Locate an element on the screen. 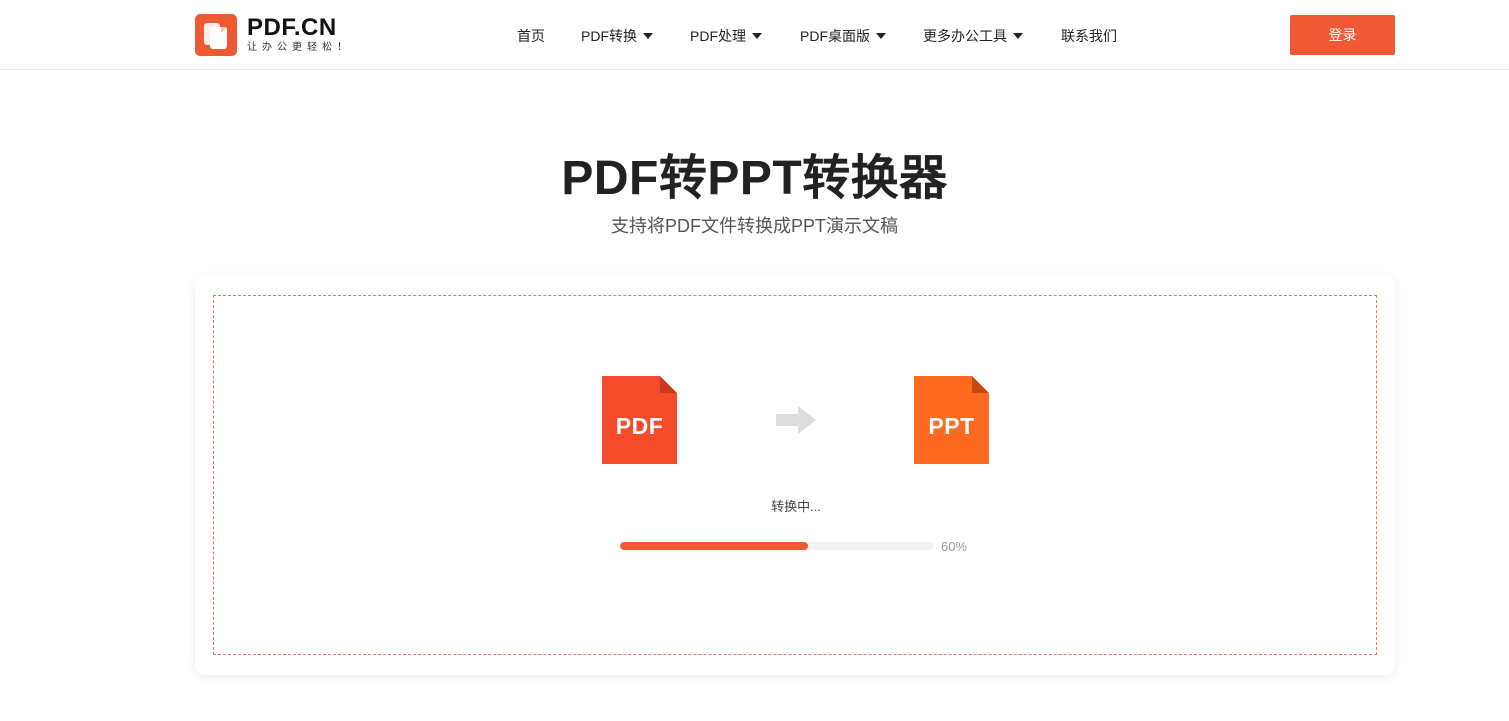 This screenshot has height=721, width=1509. nav-item-contact: 联系我们 is located at coordinates (1089, 36).